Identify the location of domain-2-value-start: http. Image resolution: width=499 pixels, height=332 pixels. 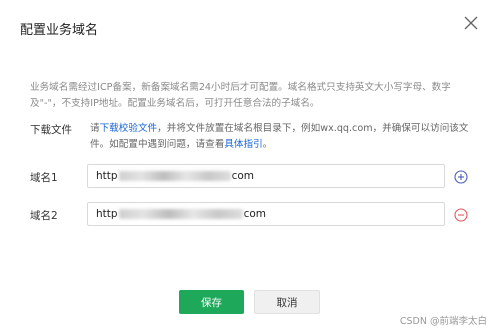
(107, 214).